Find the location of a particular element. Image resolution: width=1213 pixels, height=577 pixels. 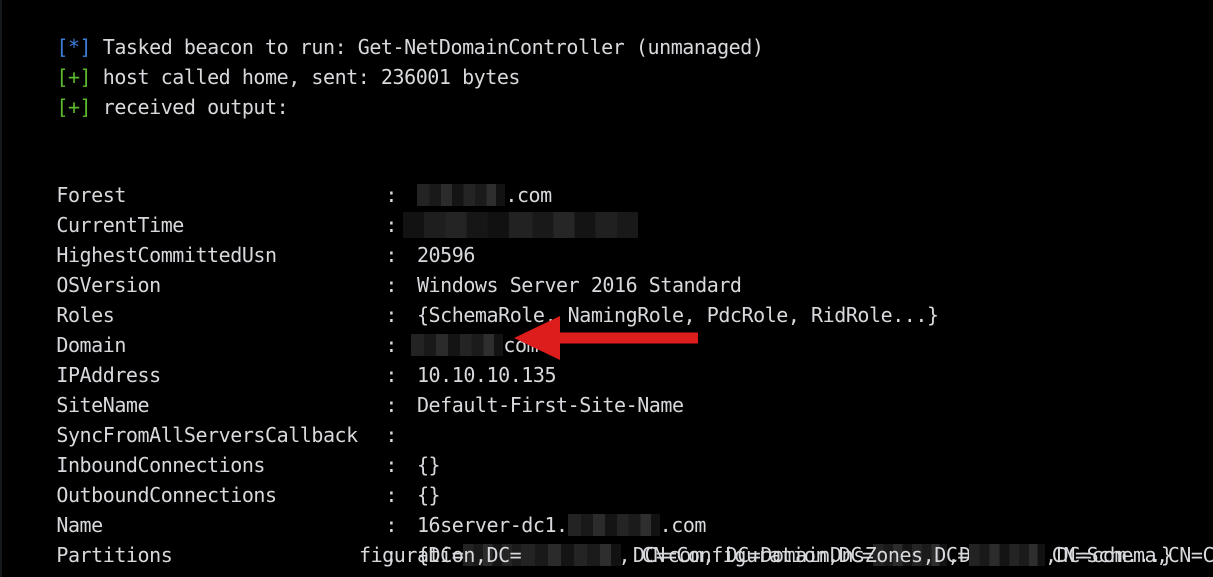

property-row-sitename: SiteName: Default-First-Site-Name is located at coordinates (611, 388).